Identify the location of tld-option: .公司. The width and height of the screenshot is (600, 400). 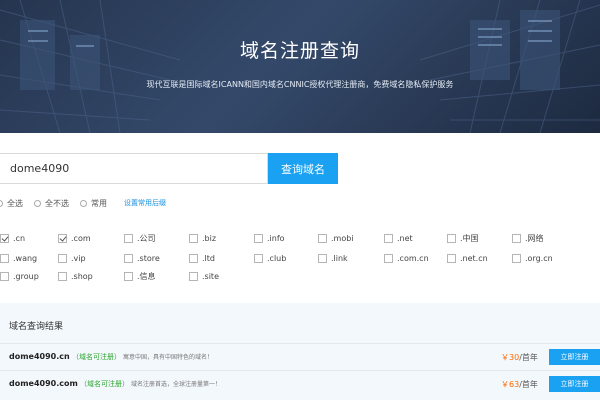
(140, 238).